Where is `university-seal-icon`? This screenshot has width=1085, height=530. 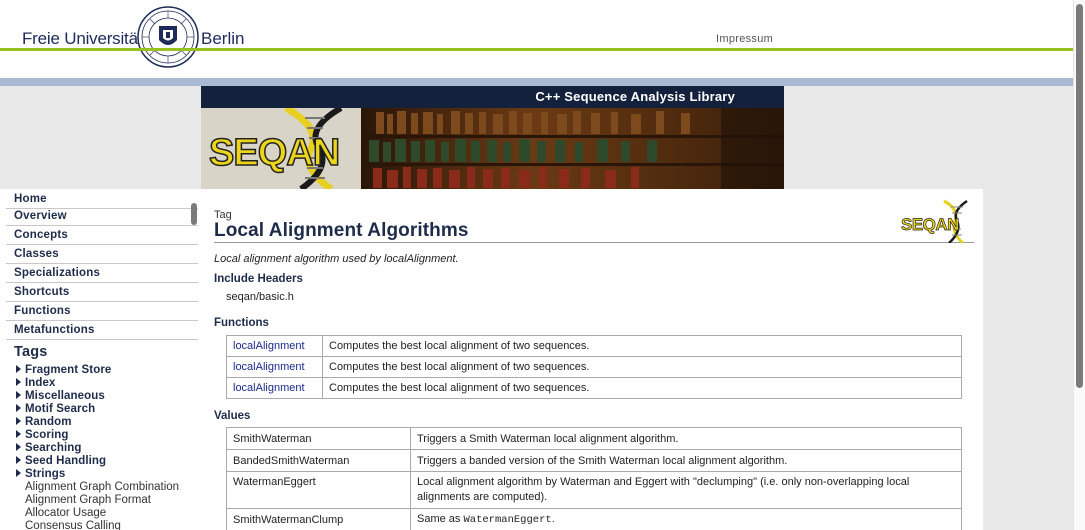 university-seal-icon is located at coordinates (168, 37).